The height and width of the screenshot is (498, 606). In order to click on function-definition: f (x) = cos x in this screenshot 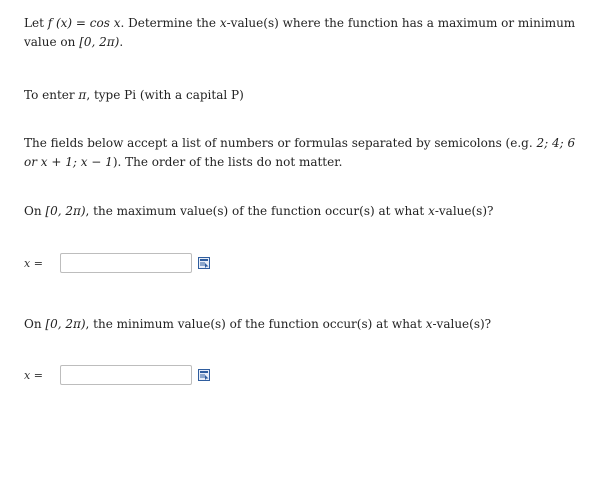, I will do `click(84, 23)`.